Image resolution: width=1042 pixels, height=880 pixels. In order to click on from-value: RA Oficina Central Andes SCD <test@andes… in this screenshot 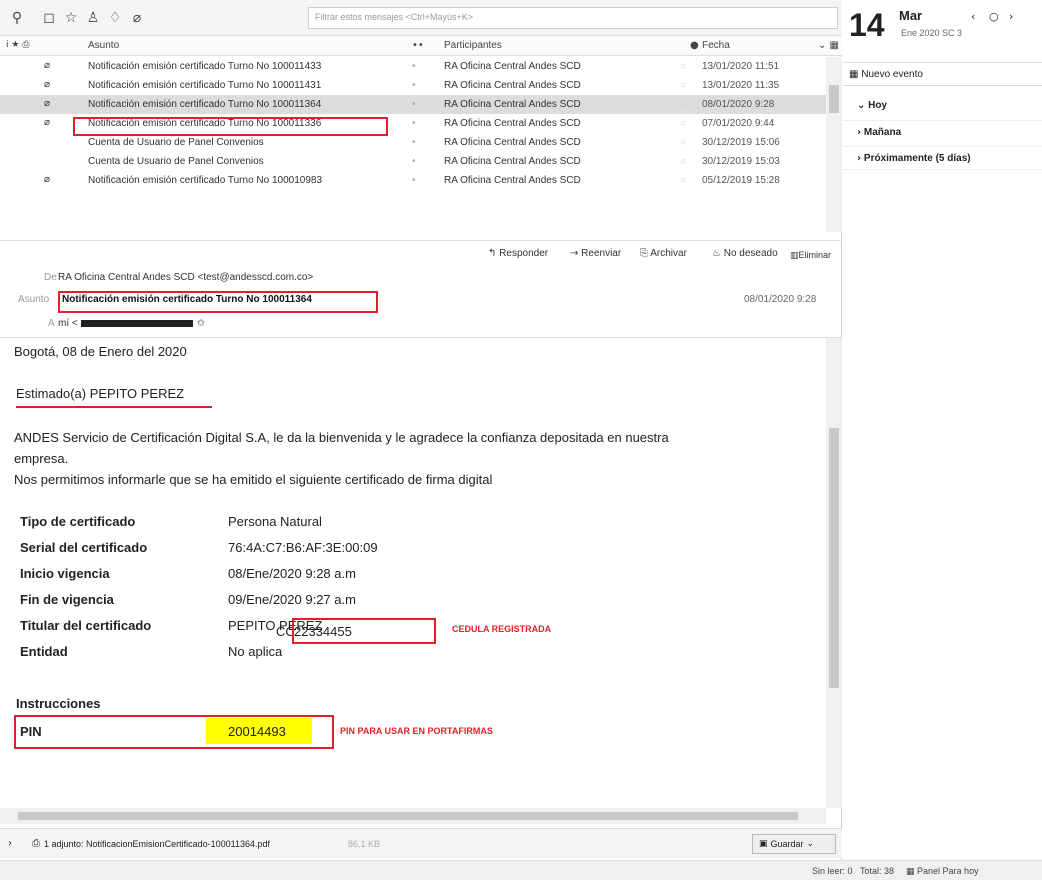, I will do `click(185, 277)`.